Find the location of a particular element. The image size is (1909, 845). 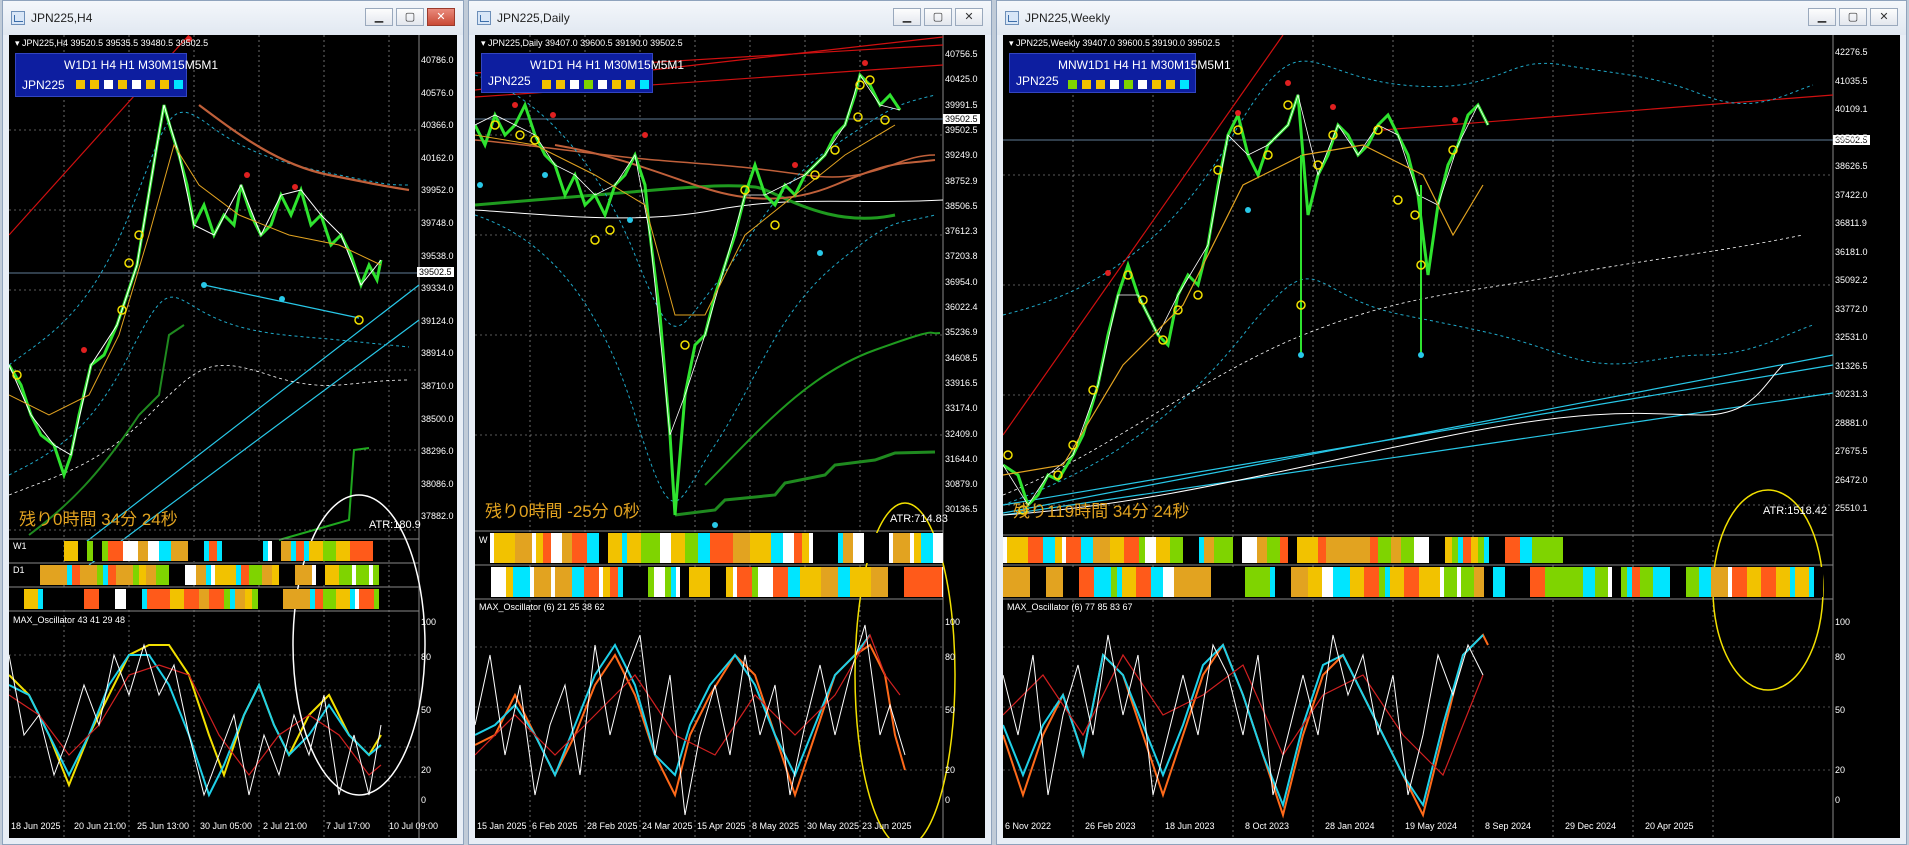

price-tick-label: 39249.0 is located at coordinates (961, 155).